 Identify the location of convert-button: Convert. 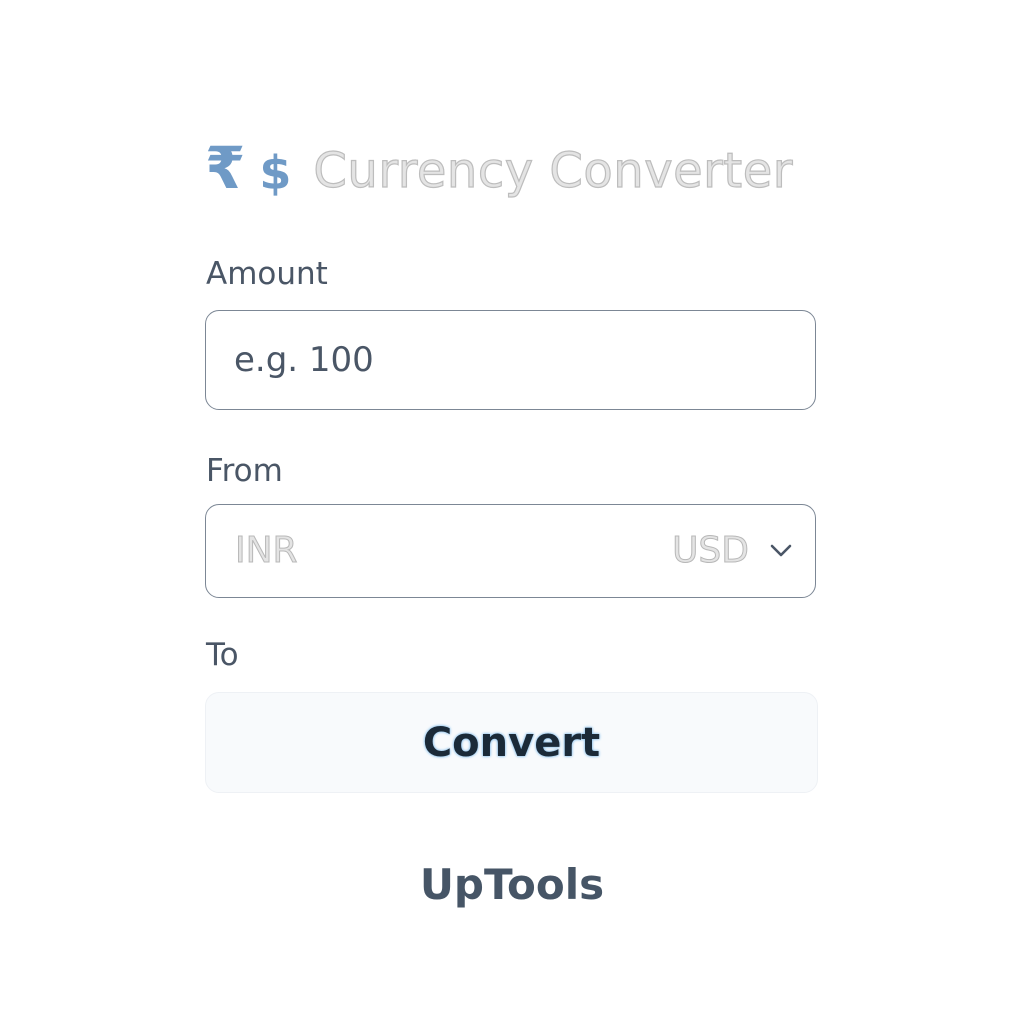
(511, 742).